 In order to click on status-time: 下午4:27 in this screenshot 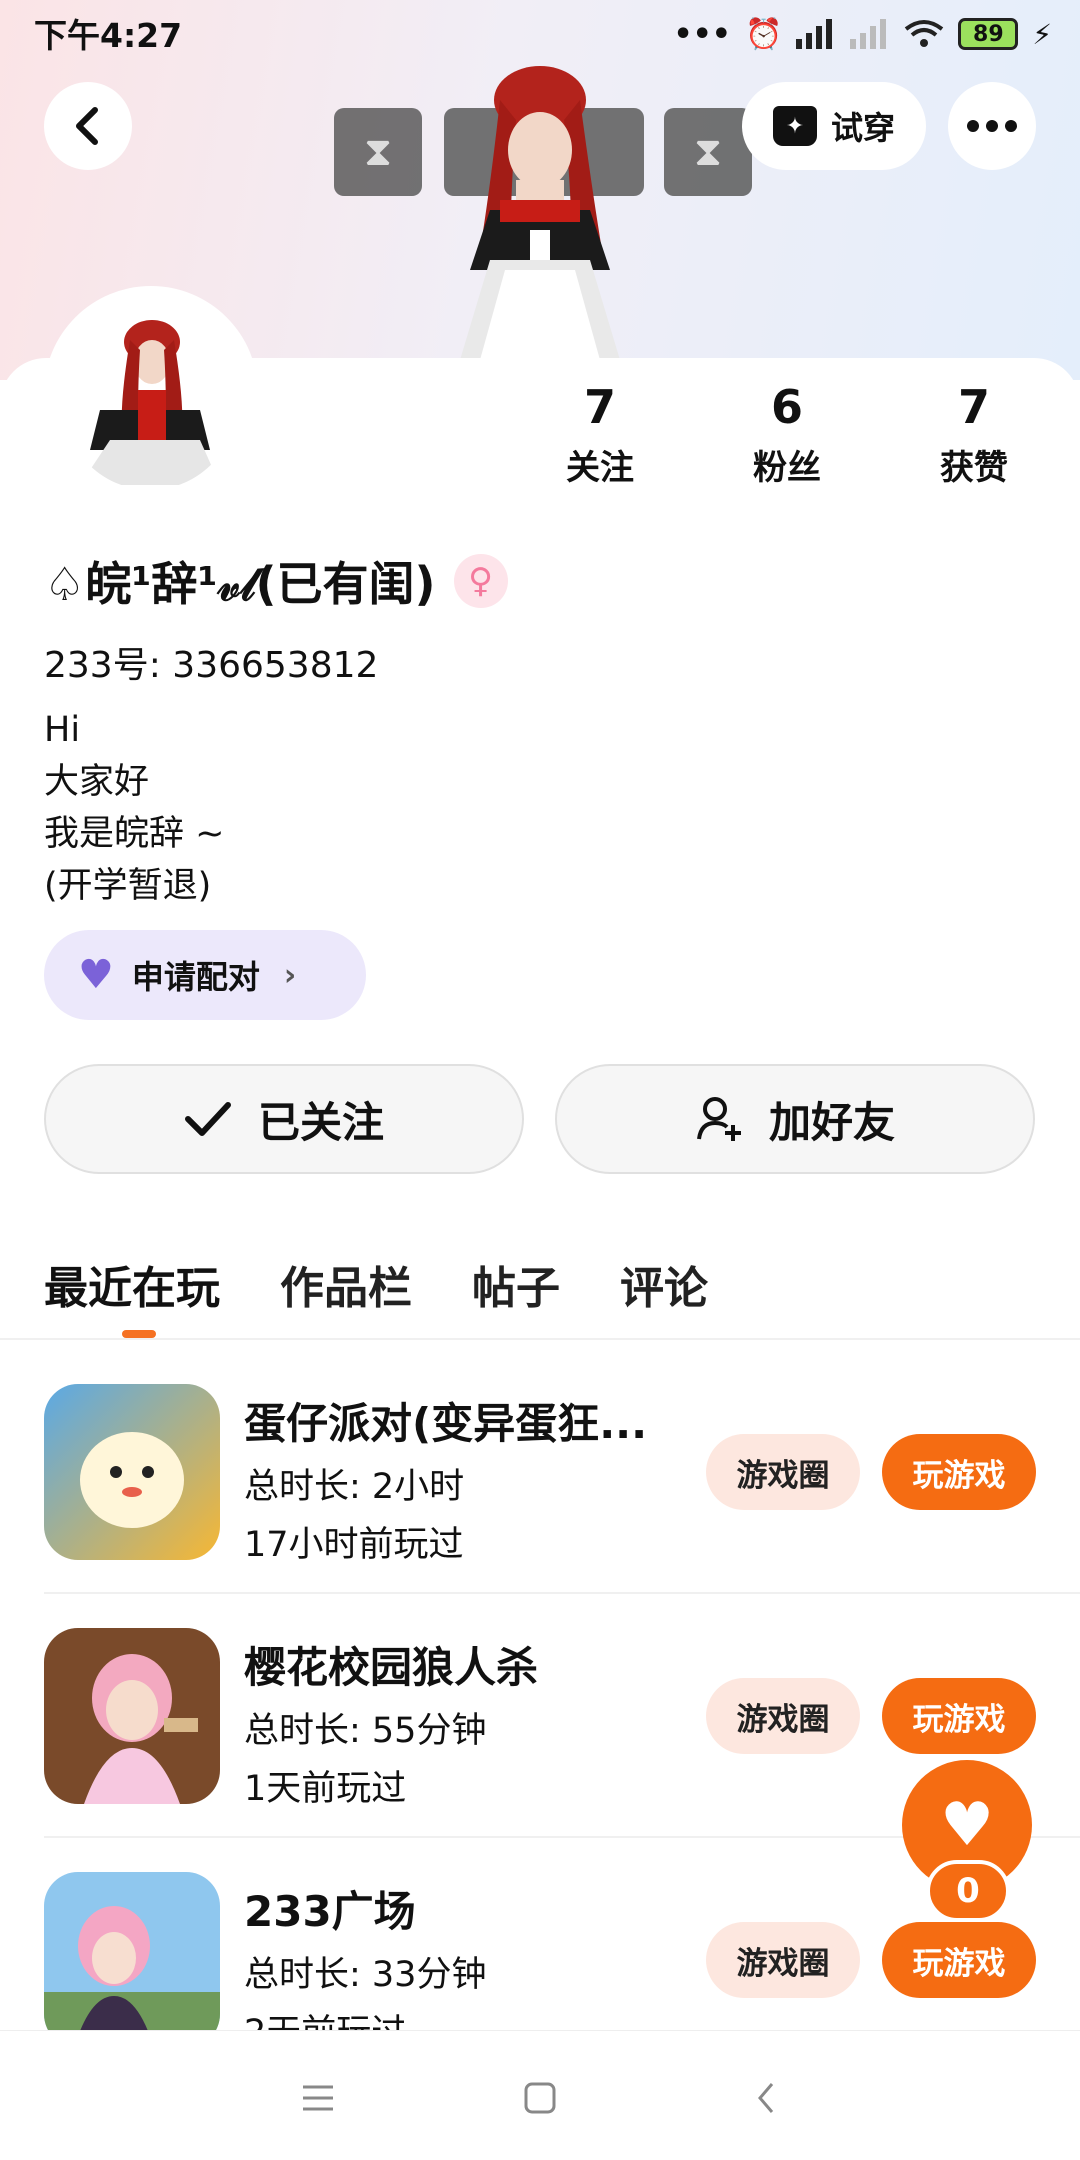, I will do `click(108, 35)`.